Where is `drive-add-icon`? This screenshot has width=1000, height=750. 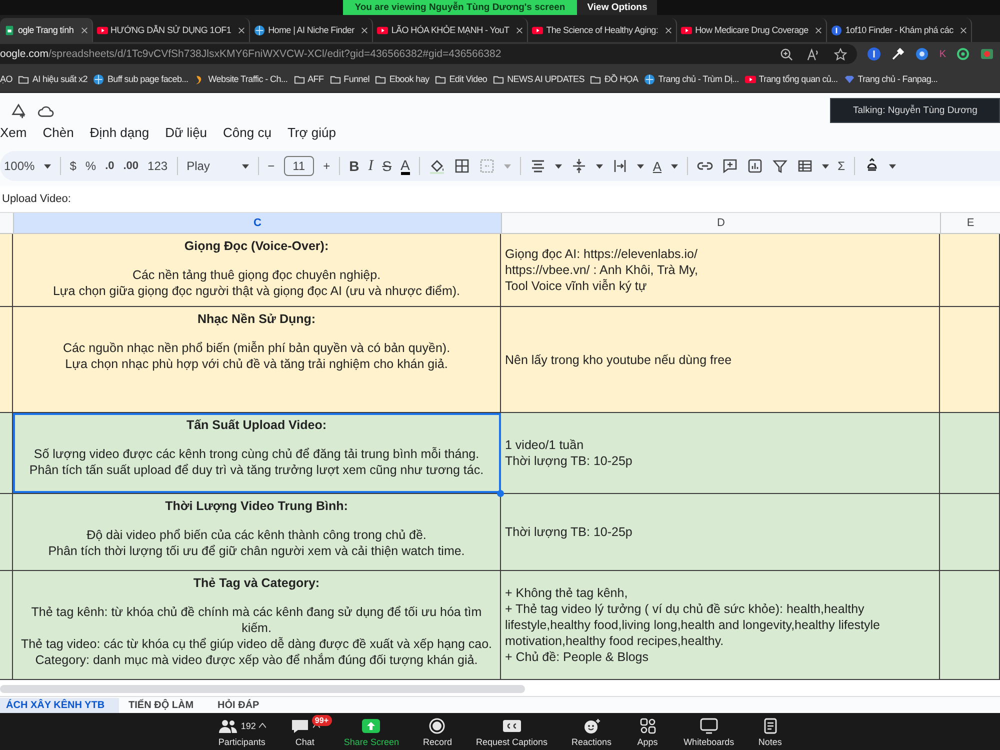 drive-add-icon is located at coordinates (18, 111).